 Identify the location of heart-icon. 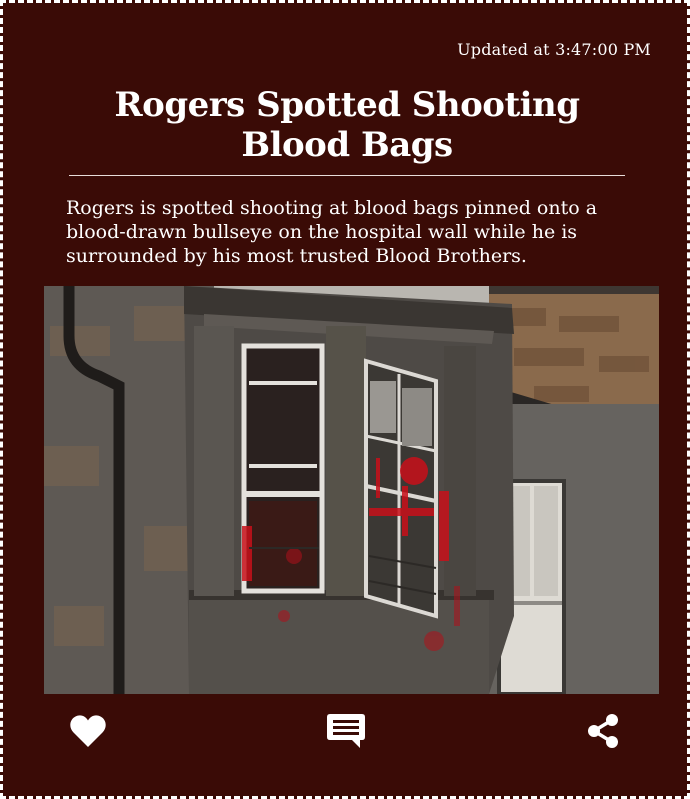
(88, 733).